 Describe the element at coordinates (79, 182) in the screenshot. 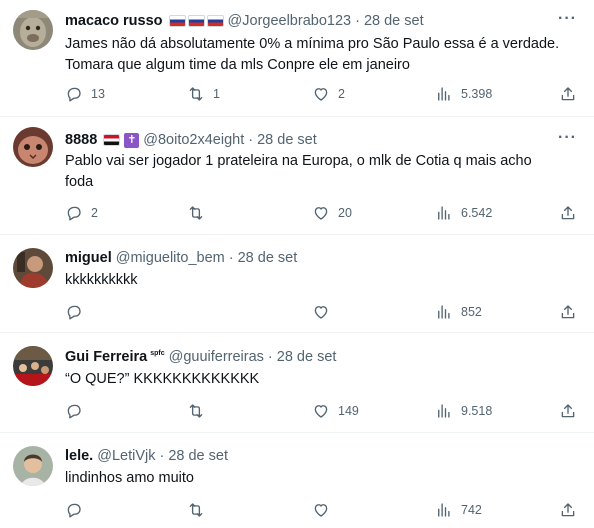

I see `tweet-text-line: foda` at that location.